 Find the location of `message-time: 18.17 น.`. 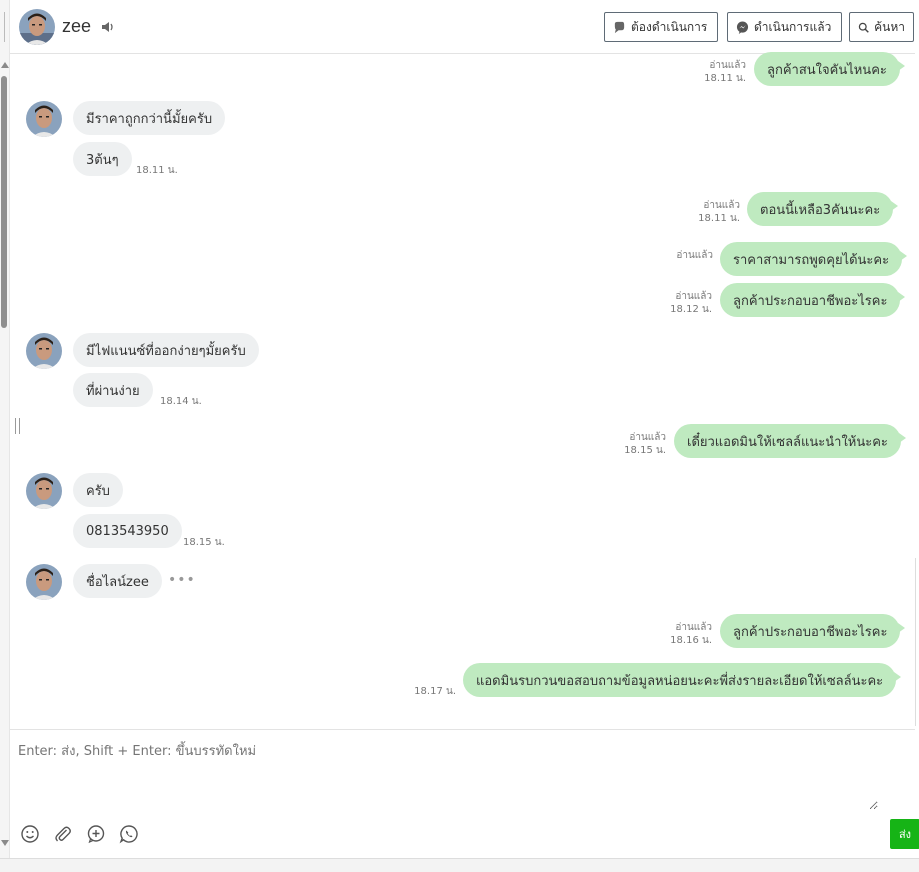

message-time: 18.17 น. is located at coordinates (435, 691).